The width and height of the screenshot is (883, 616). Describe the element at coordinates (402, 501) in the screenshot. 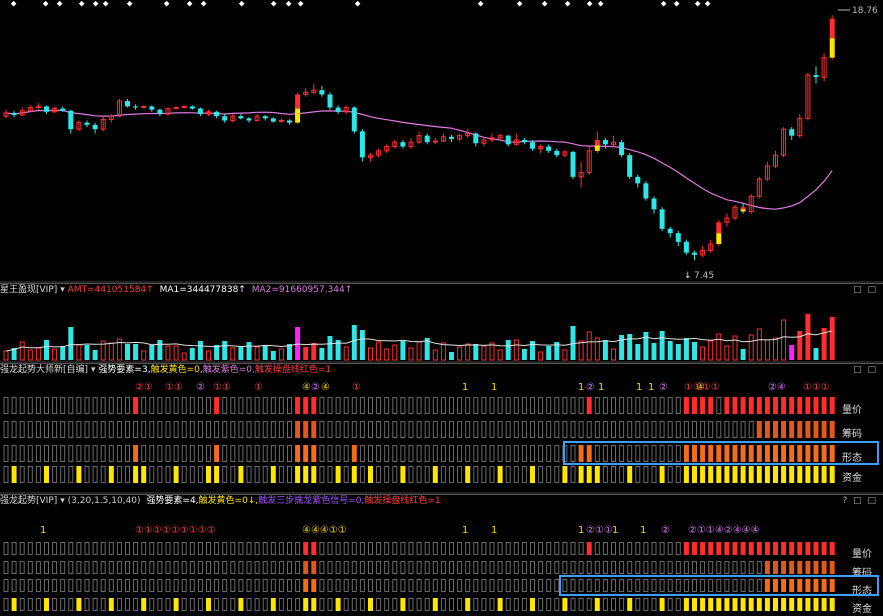

I see `panel2-red: 触发操盘线红色=1` at that location.